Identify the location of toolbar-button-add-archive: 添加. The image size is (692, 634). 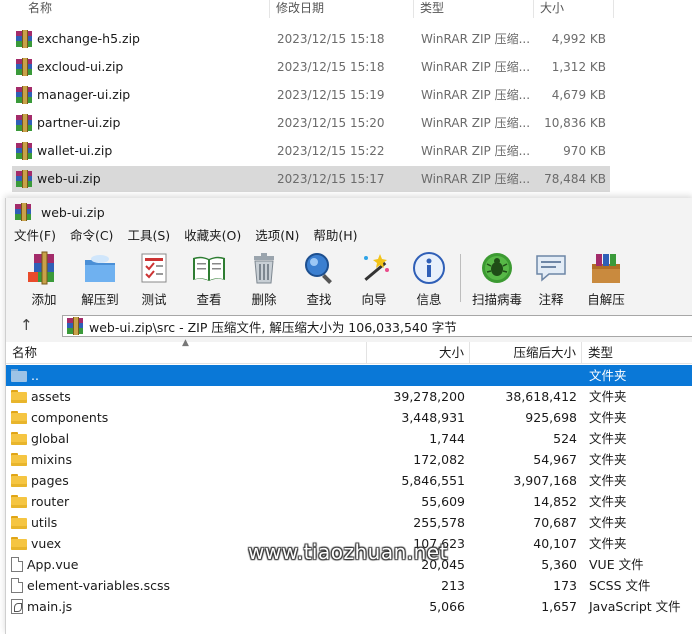
(44, 279).